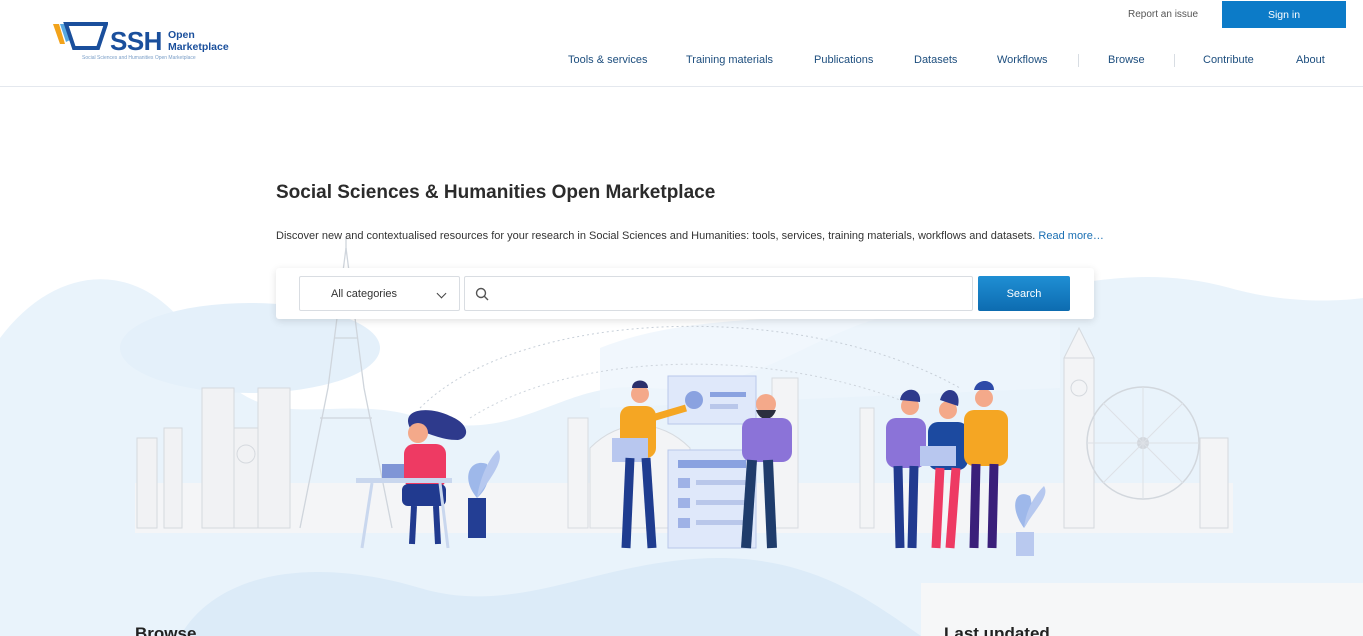 The image size is (1363, 636). Describe the element at coordinates (843, 60) in the screenshot. I see `nav-publications: Publications` at that location.